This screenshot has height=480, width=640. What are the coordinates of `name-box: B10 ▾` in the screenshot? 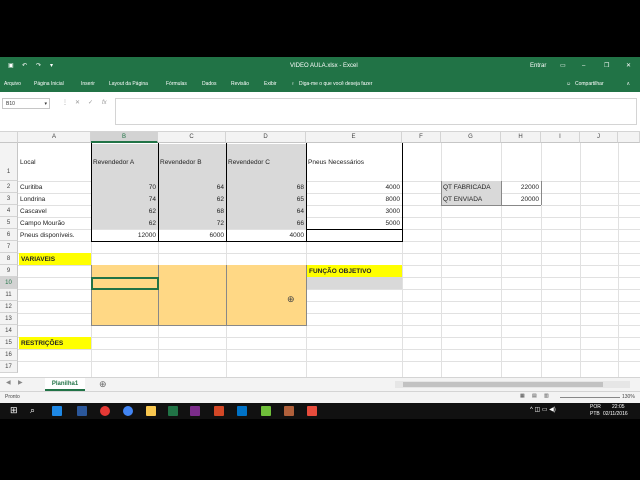 It's located at (26, 103).